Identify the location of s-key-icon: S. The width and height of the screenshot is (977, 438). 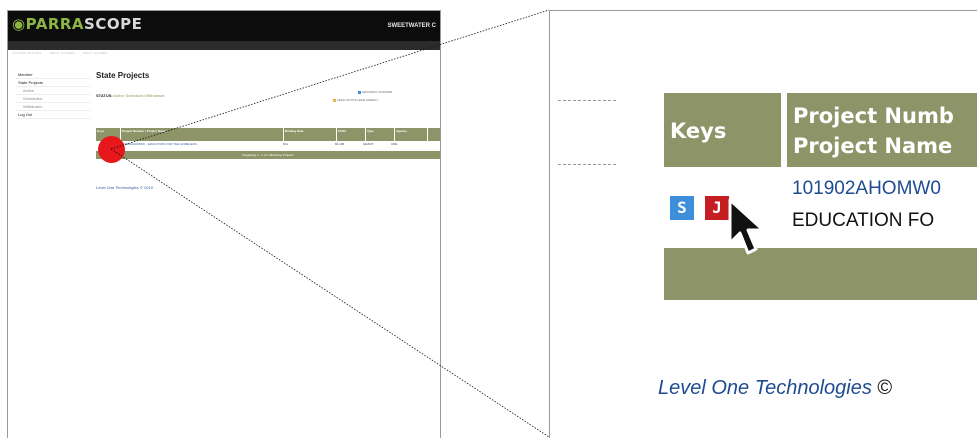
(682, 208).